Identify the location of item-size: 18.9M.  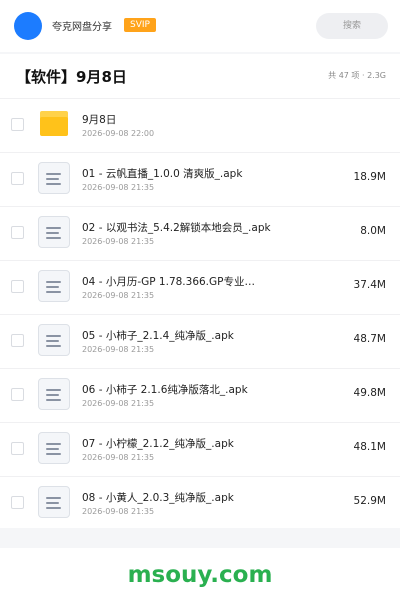
(369, 177).